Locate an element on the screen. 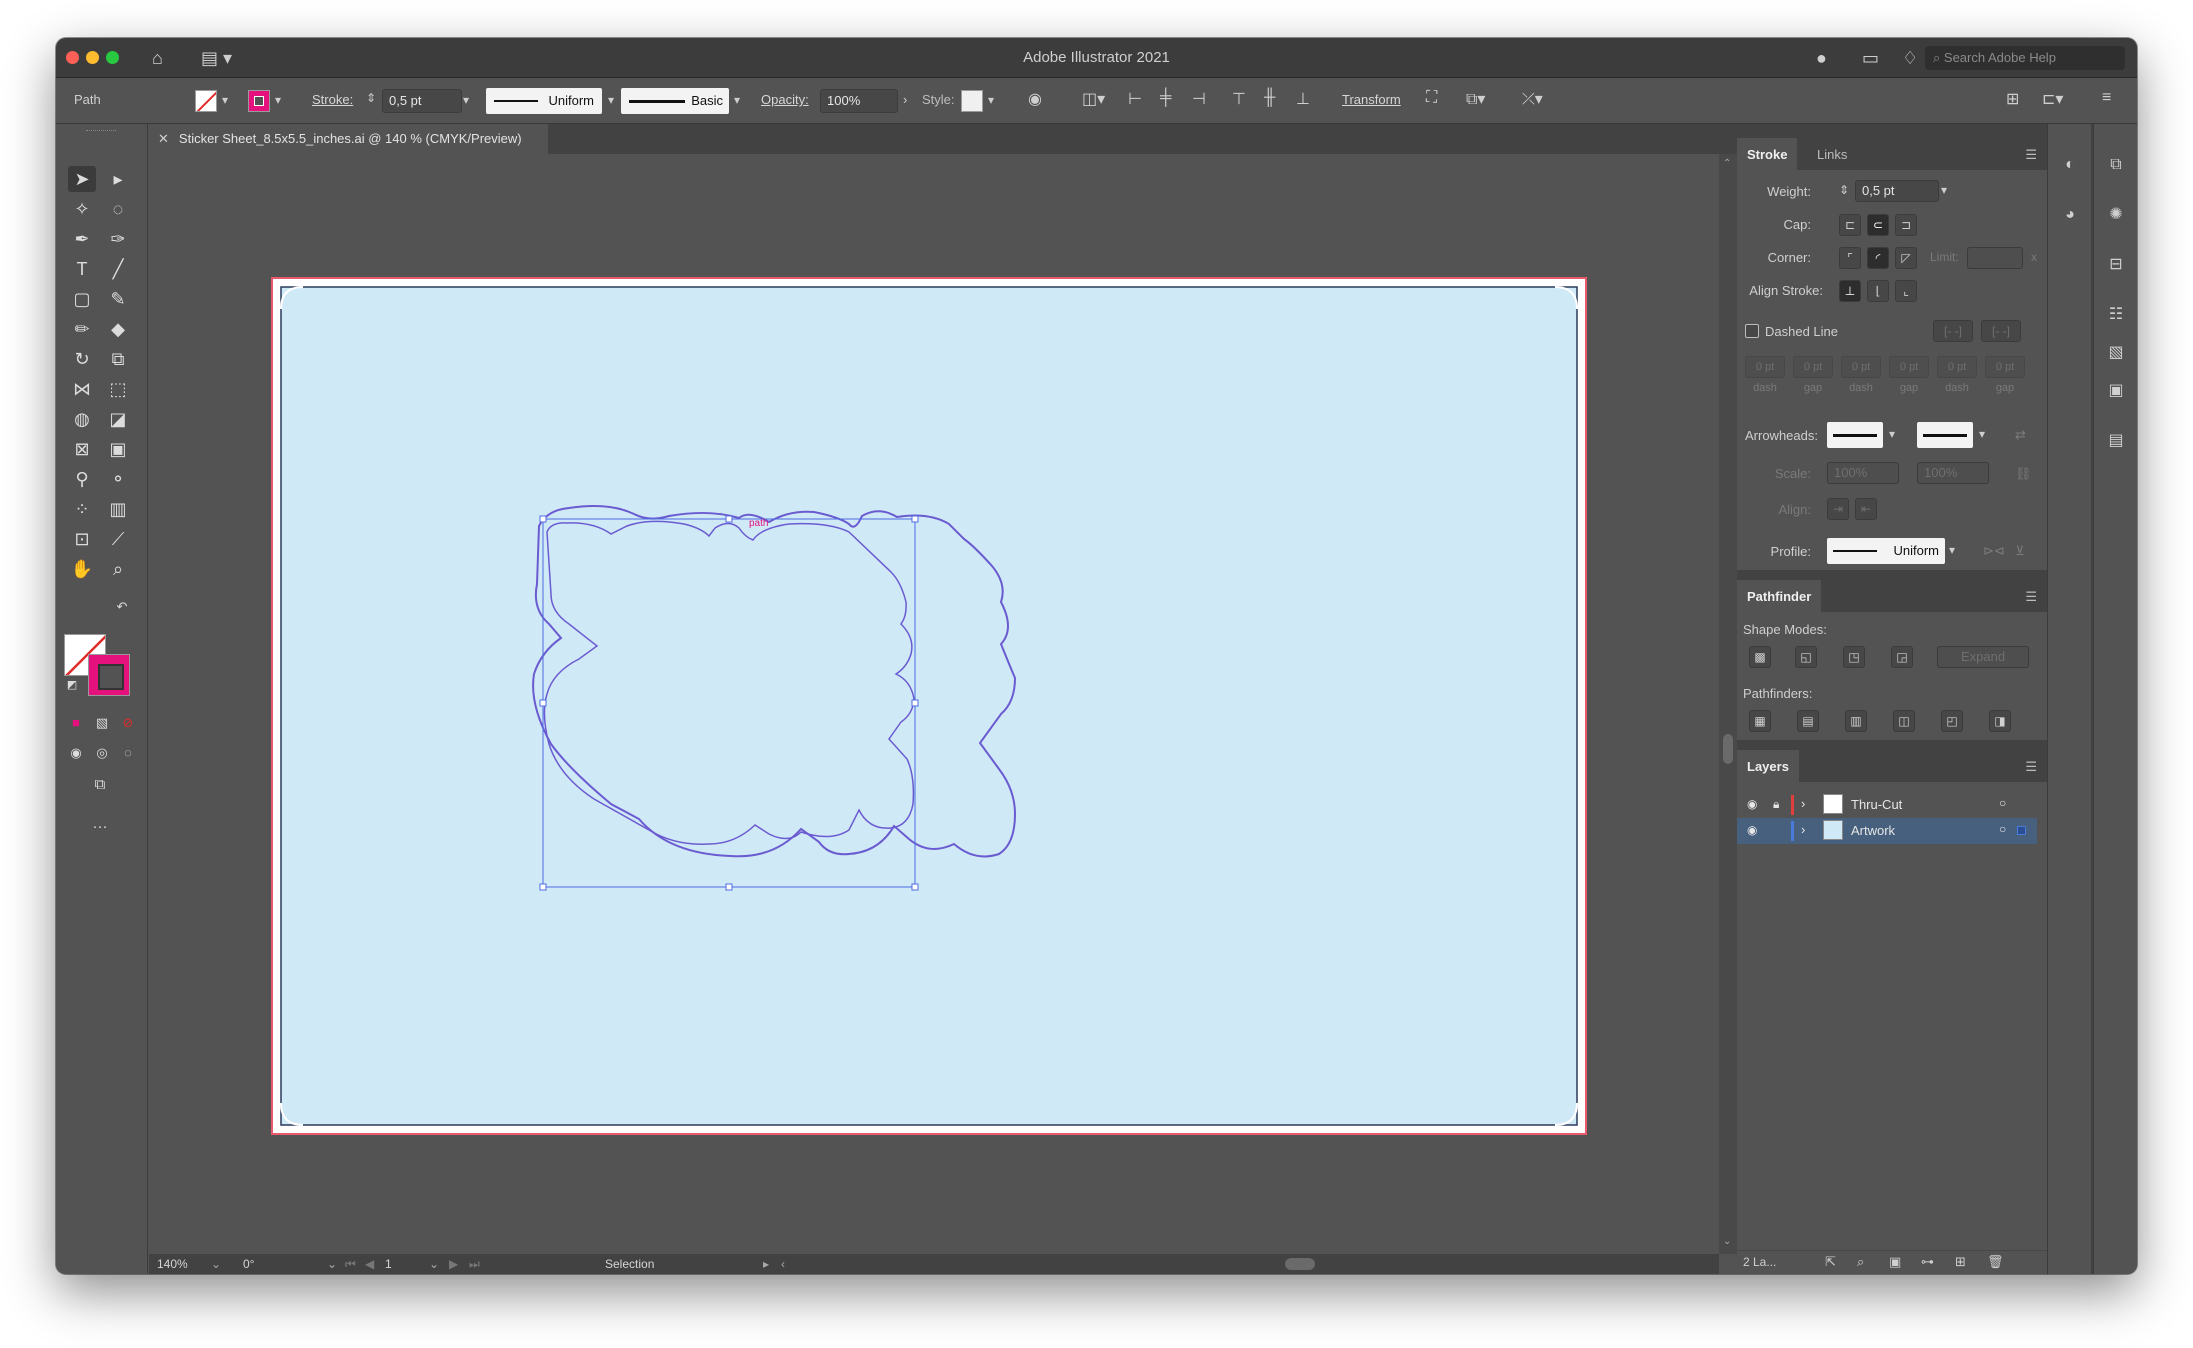 This screenshot has height=1348, width=2193. align-stroke-outside-icon: ⌞ is located at coordinates (1906, 291).